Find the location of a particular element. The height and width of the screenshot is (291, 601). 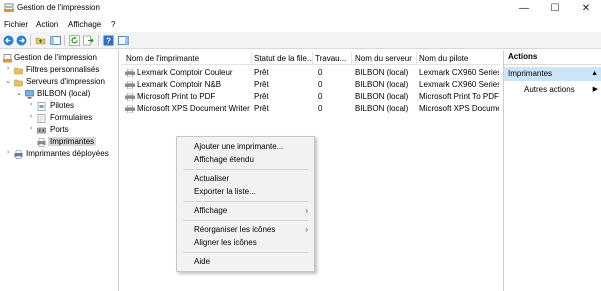

ports-icon is located at coordinates (41, 130).